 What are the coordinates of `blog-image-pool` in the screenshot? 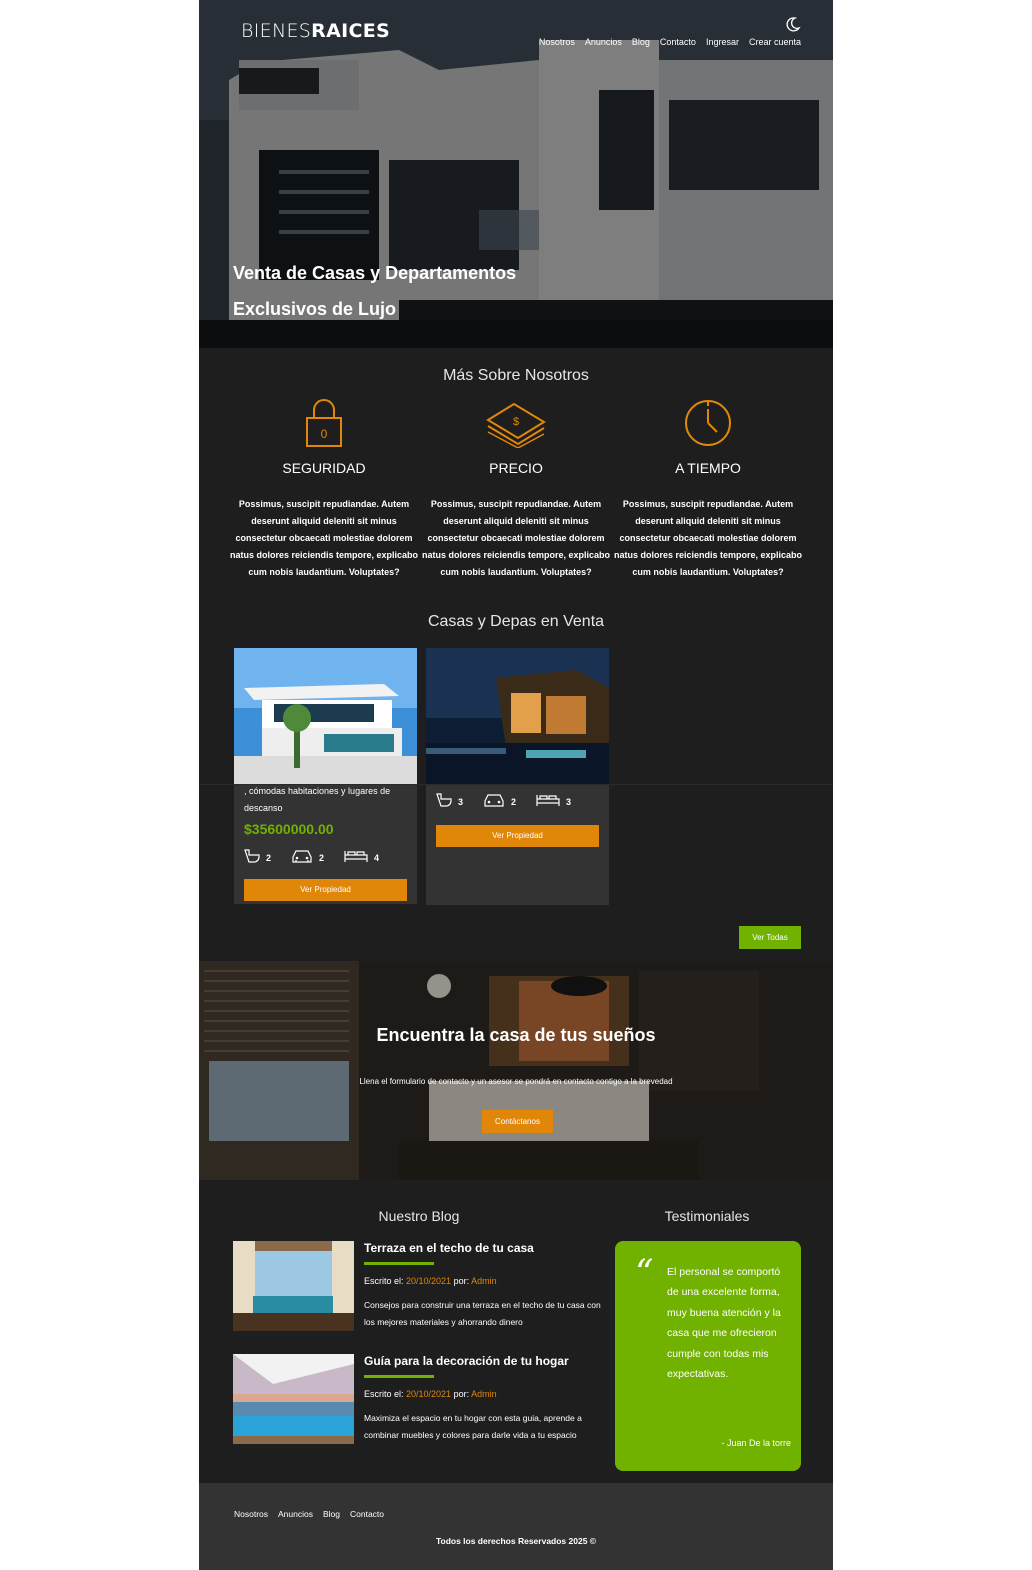 It's located at (293, 1399).